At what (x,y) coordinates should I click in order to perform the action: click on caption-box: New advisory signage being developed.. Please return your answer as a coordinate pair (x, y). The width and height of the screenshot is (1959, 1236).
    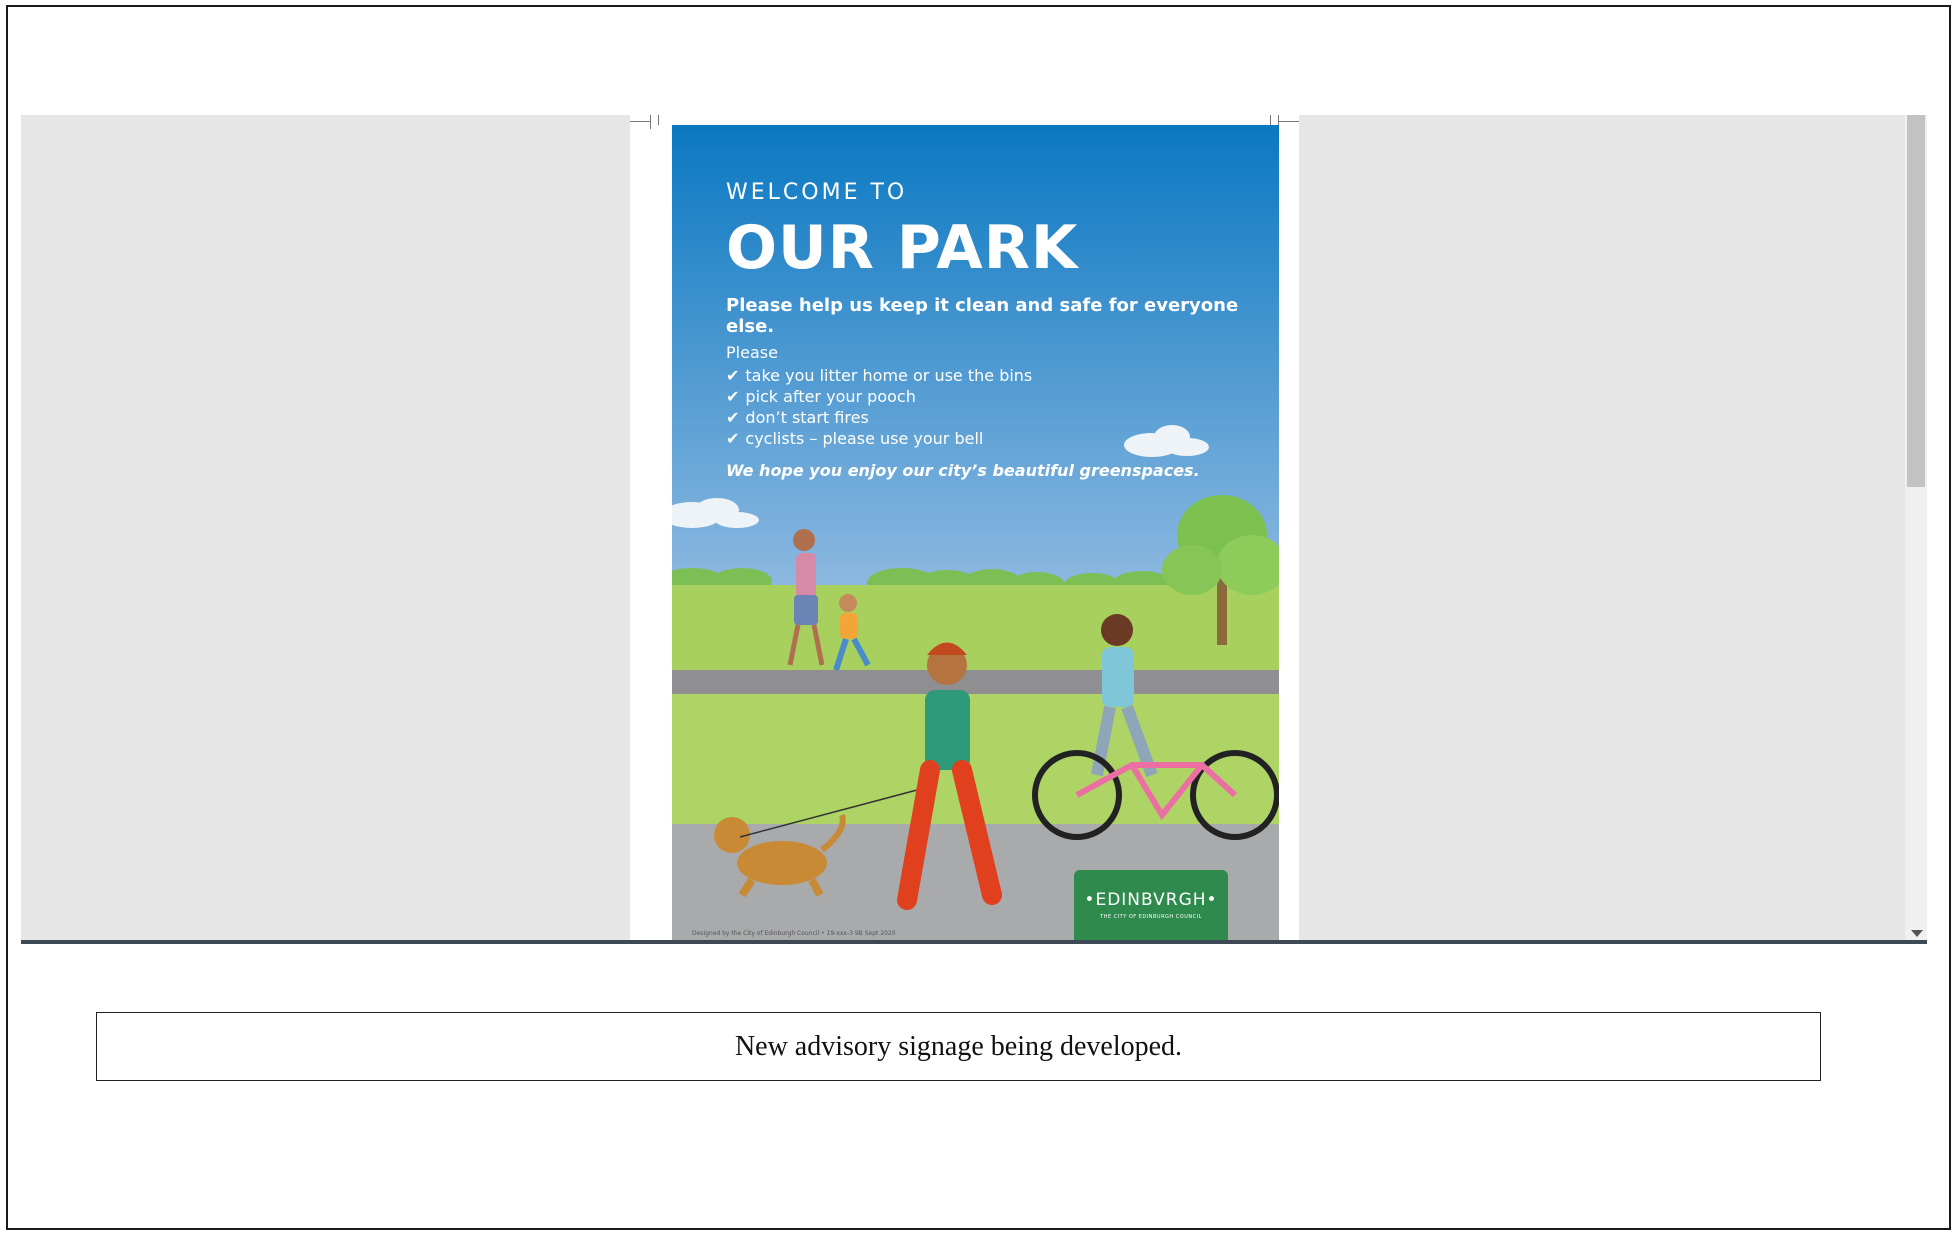
    Looking at the image, I should click on (958, 1046).